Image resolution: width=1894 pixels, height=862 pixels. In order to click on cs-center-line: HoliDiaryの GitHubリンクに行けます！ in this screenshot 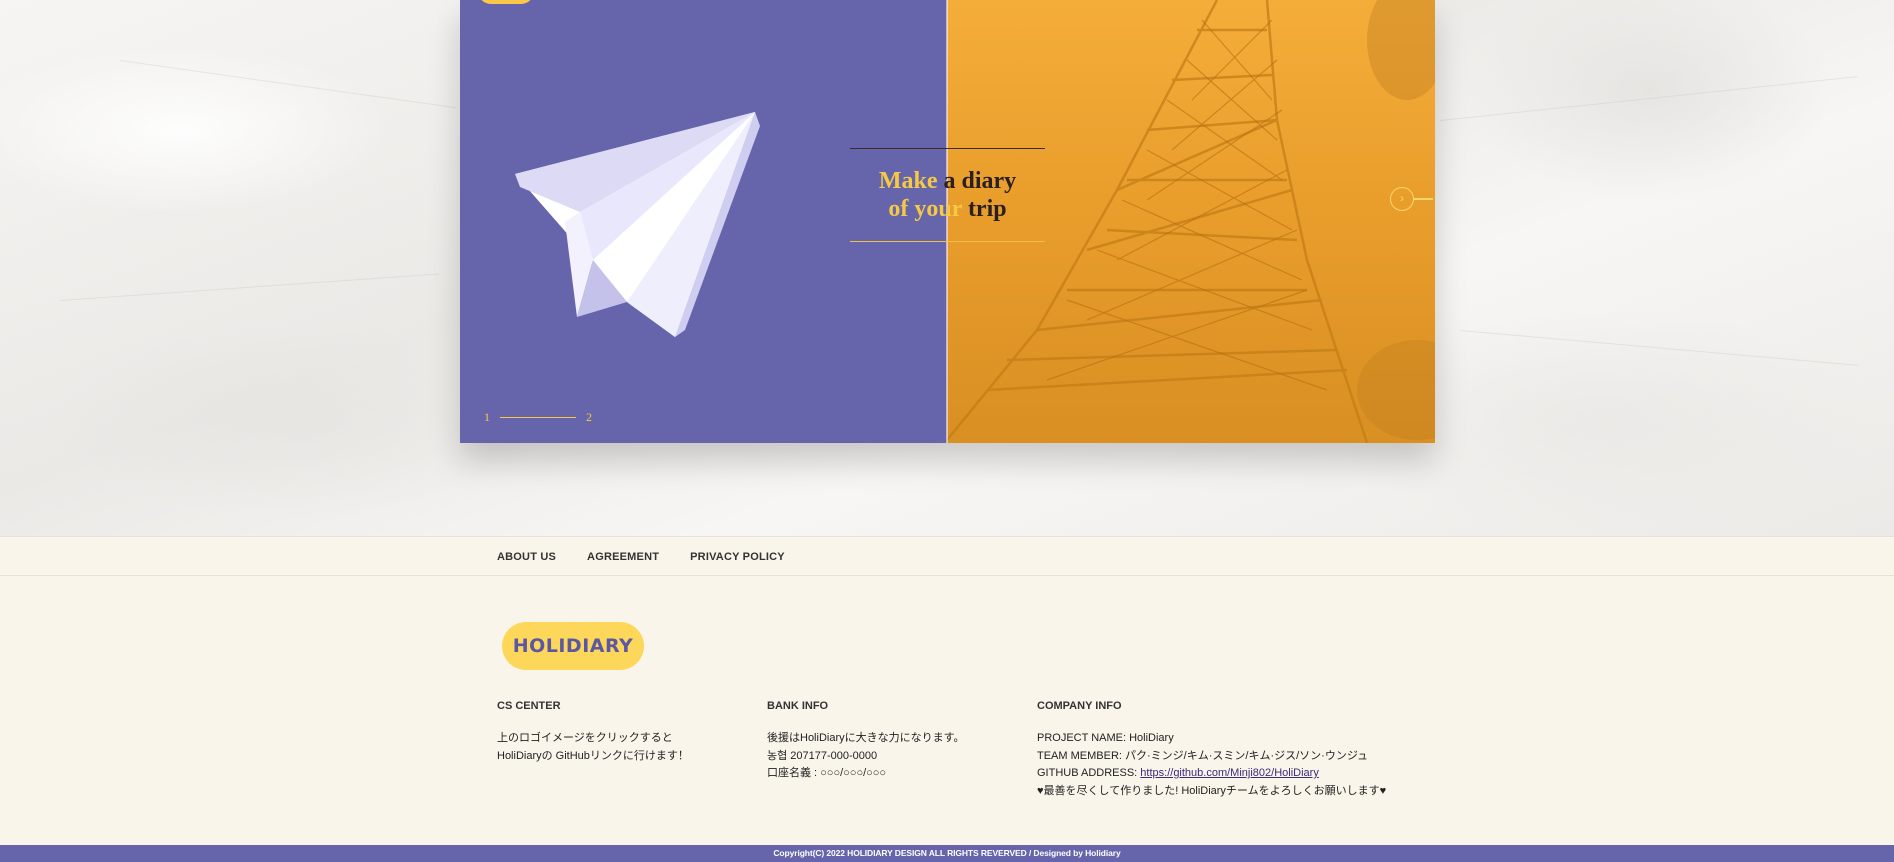, I will do `click(593, 755)`.